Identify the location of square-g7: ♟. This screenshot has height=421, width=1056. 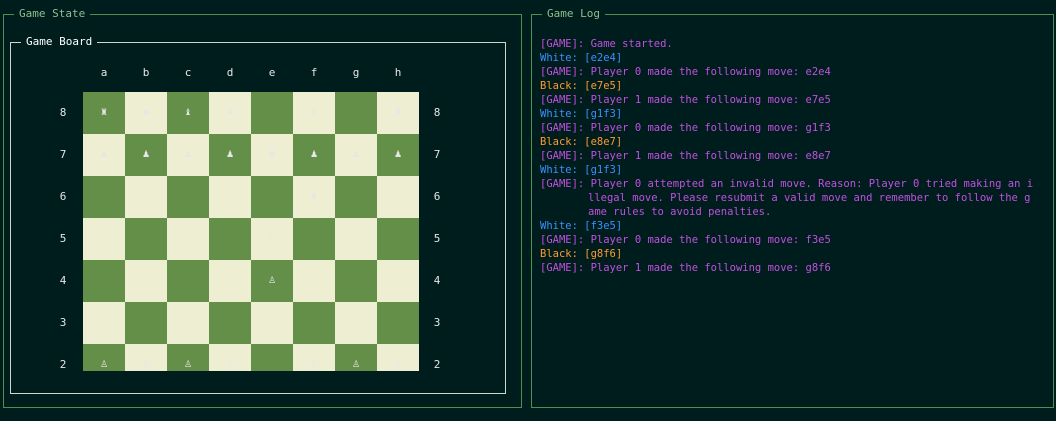
(356, 155).